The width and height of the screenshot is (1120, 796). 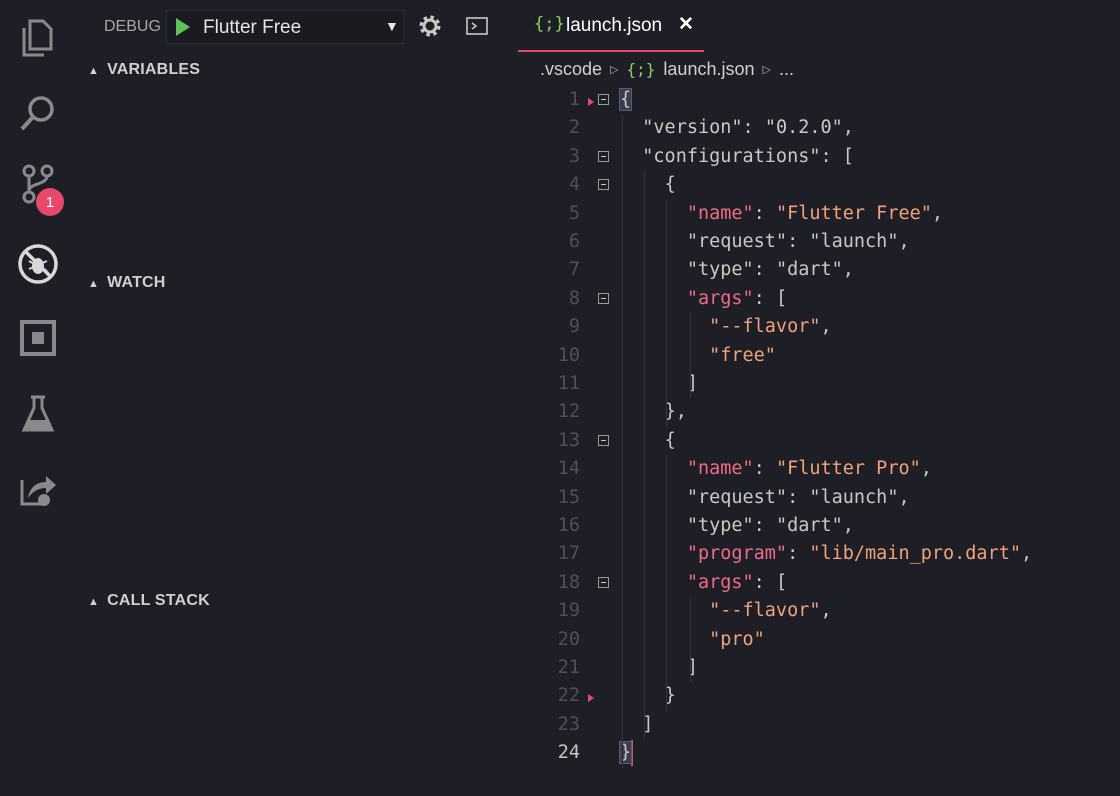 I want to click on debug-console-icon, so click(x=477, y=26).